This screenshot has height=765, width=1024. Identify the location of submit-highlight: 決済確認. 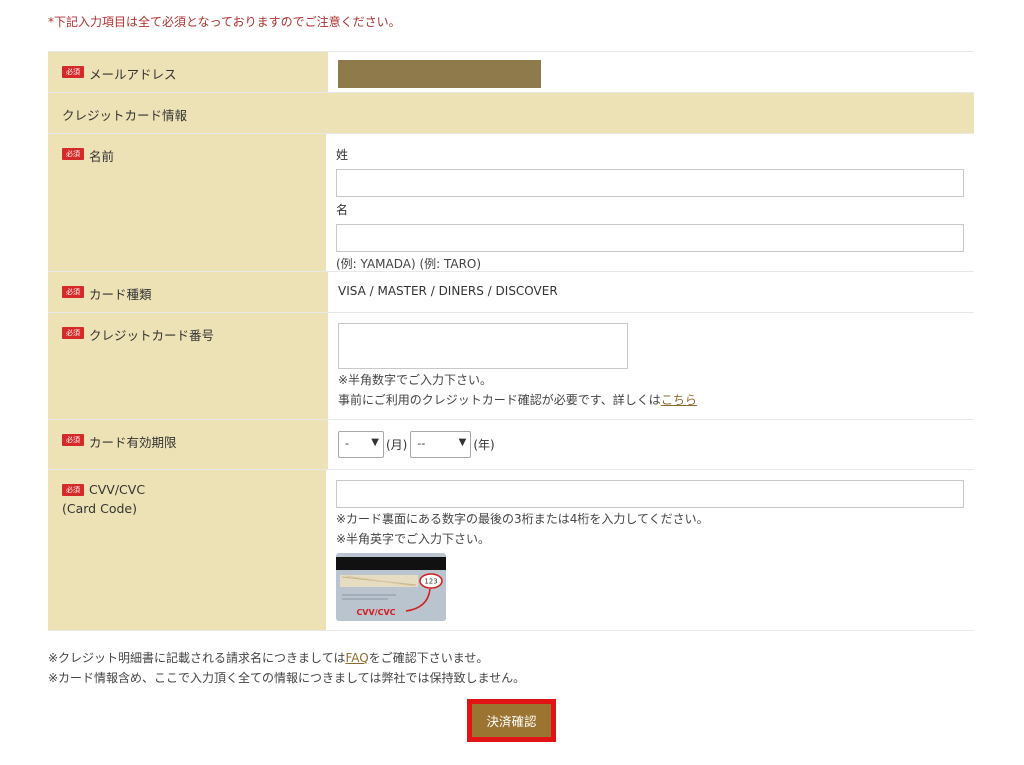
(511, 720).